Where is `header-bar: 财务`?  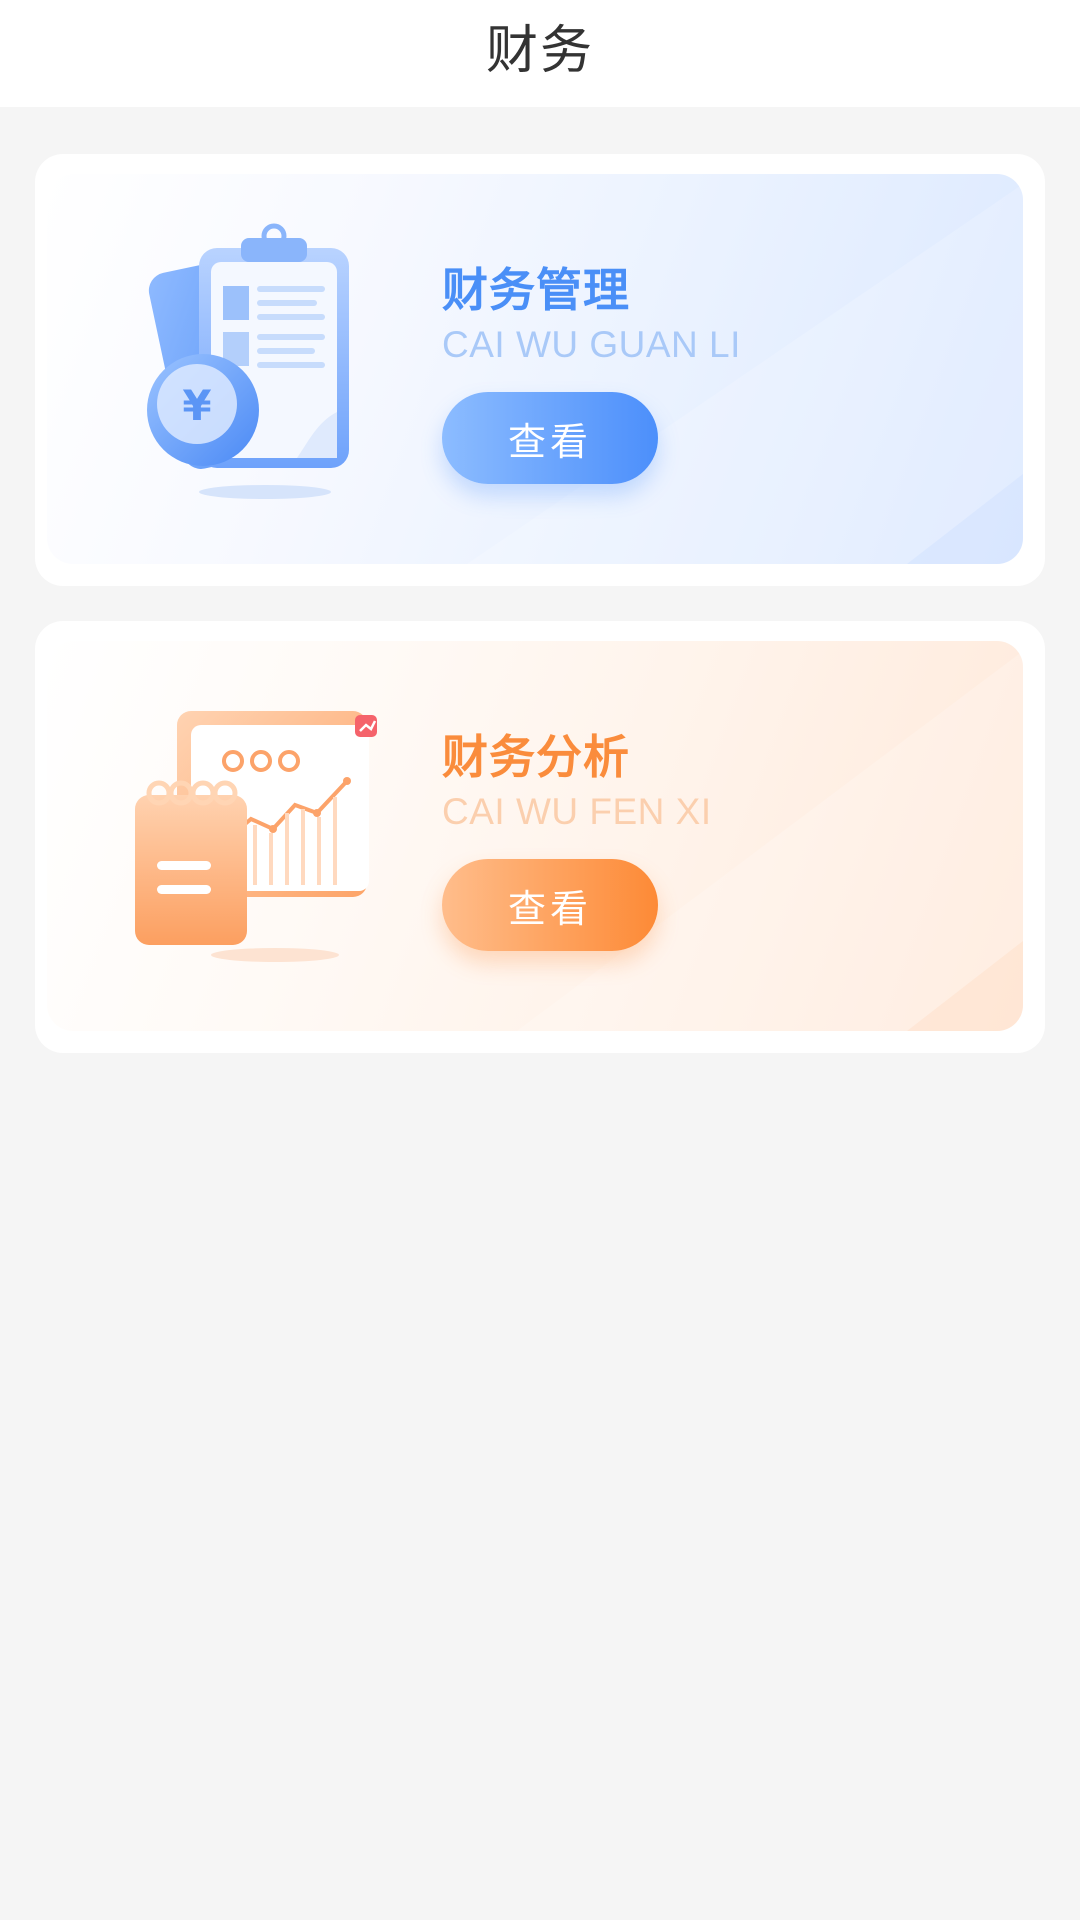 header-bar: 财务 is located at coordinates (540, 53).